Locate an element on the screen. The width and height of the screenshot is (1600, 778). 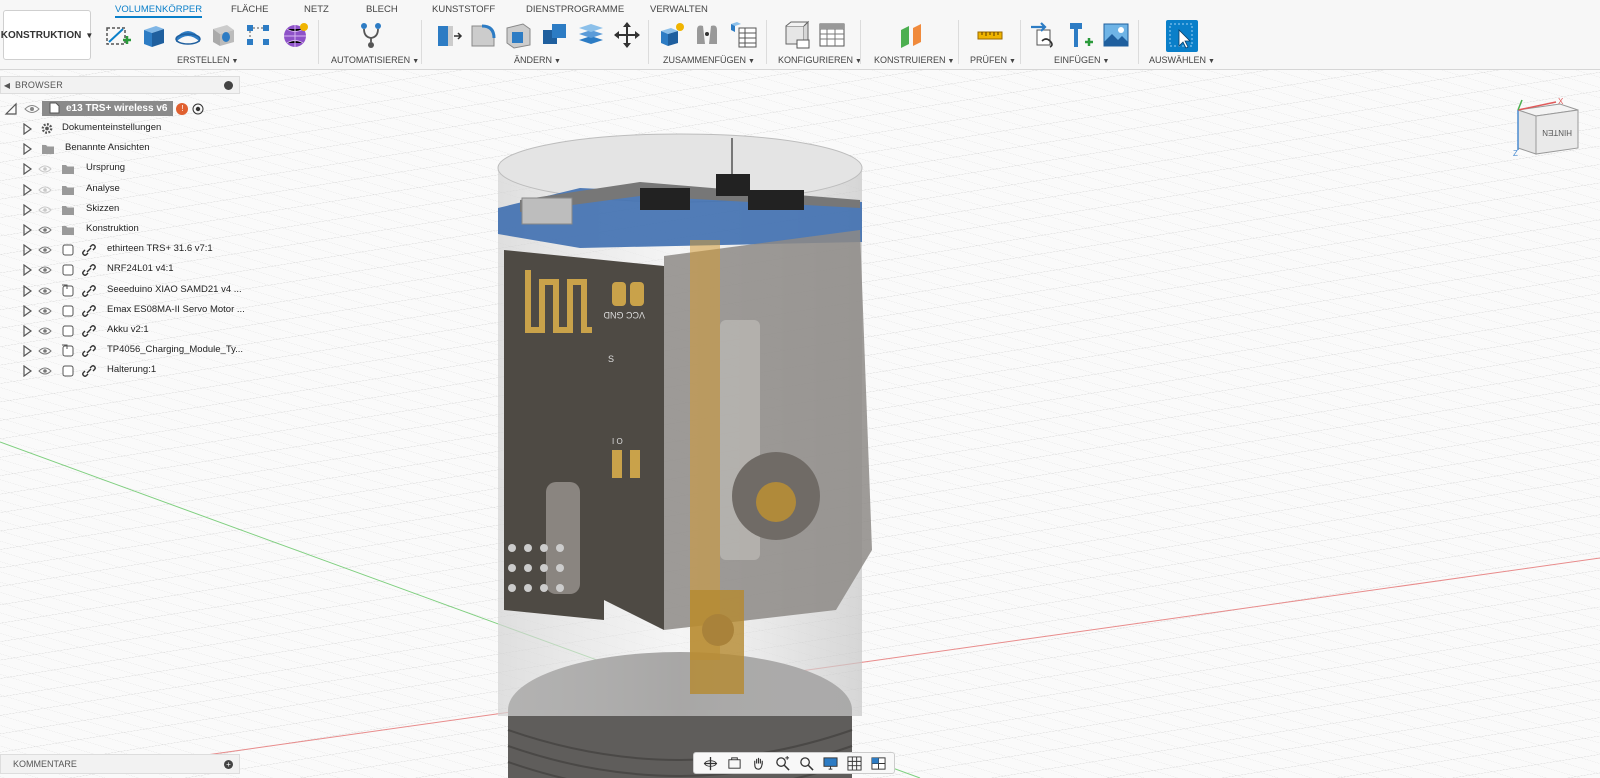
component-icon is located at coordinates (68, 311).